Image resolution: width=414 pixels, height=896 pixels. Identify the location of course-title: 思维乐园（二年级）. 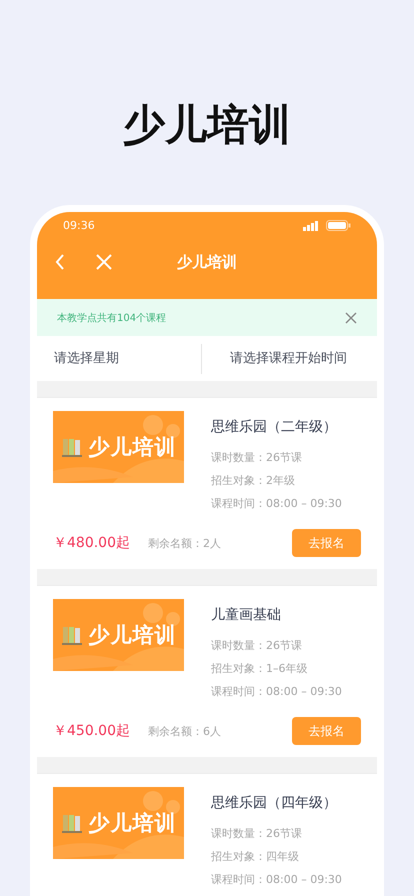
(276, 427).